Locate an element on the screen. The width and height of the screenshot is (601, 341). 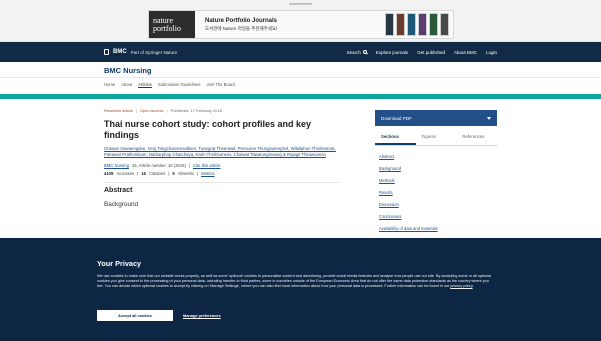
brand: BMC Part of Springer Nature is located at coordinates (140, 52).